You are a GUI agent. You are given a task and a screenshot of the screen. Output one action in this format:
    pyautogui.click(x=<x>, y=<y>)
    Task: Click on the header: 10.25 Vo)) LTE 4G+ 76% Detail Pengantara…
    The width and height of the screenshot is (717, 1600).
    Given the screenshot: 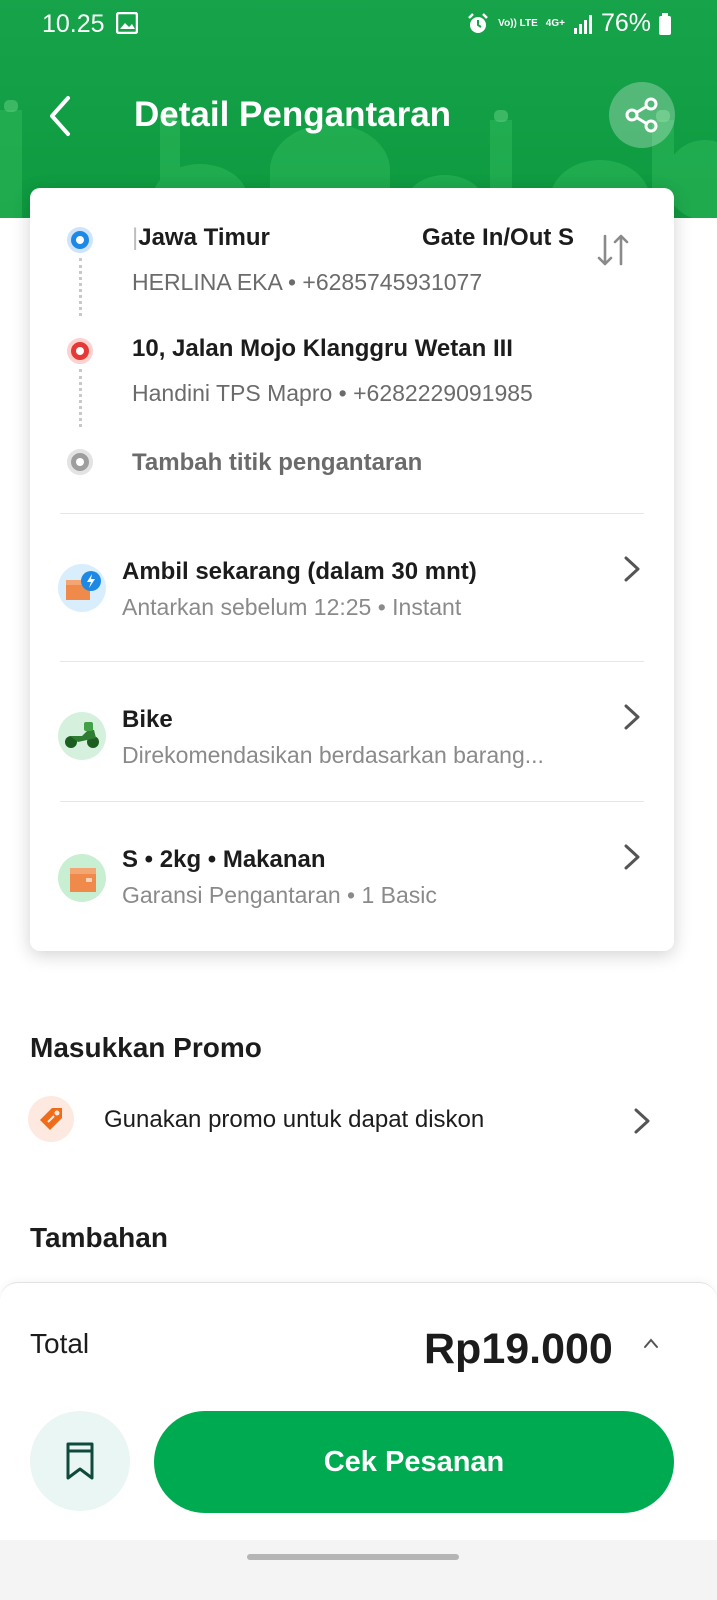 What is the action you would take?
    pyautogui.click(x=358, y=109)
    